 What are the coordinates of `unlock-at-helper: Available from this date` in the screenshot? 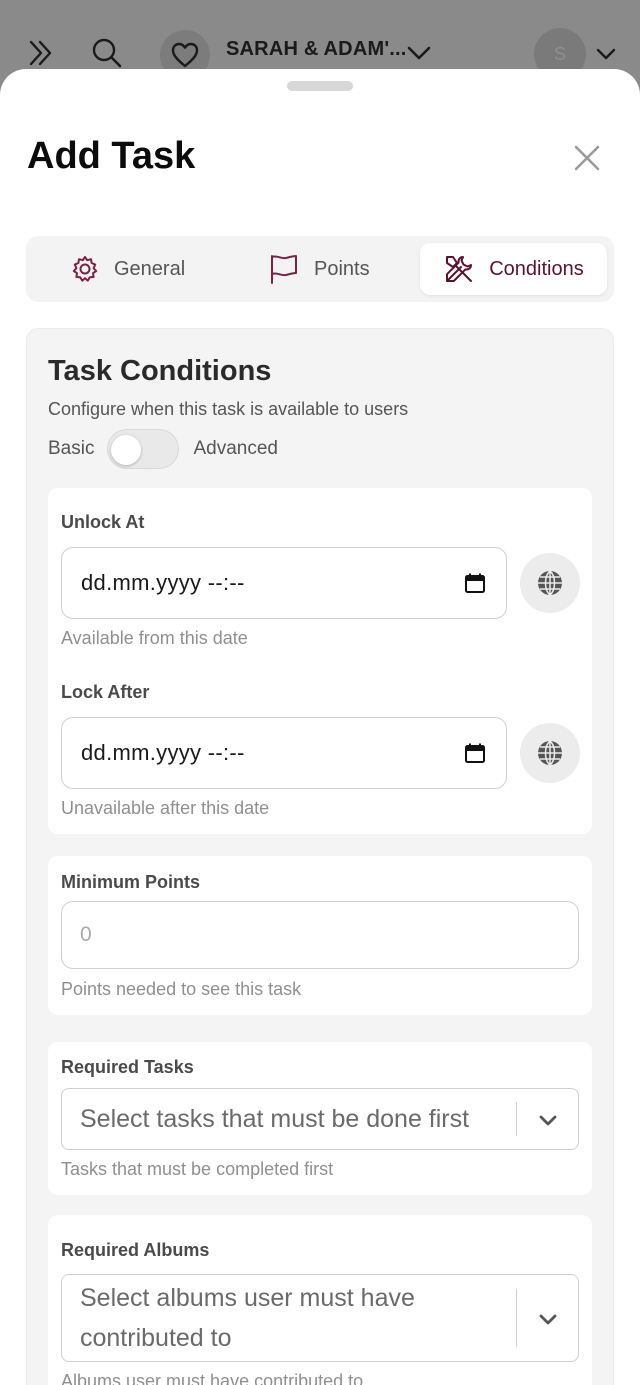 It's located at (154, 638).